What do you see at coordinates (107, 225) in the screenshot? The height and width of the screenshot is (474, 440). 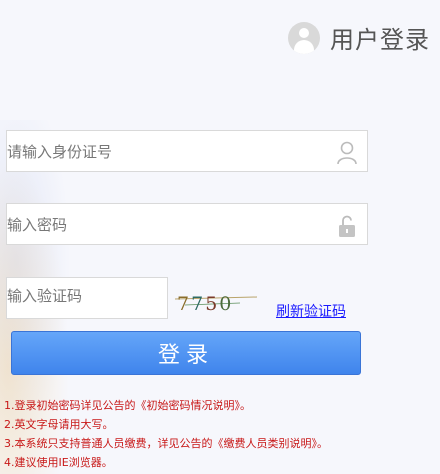 I see `password-input` at bounding box center [107, 225].